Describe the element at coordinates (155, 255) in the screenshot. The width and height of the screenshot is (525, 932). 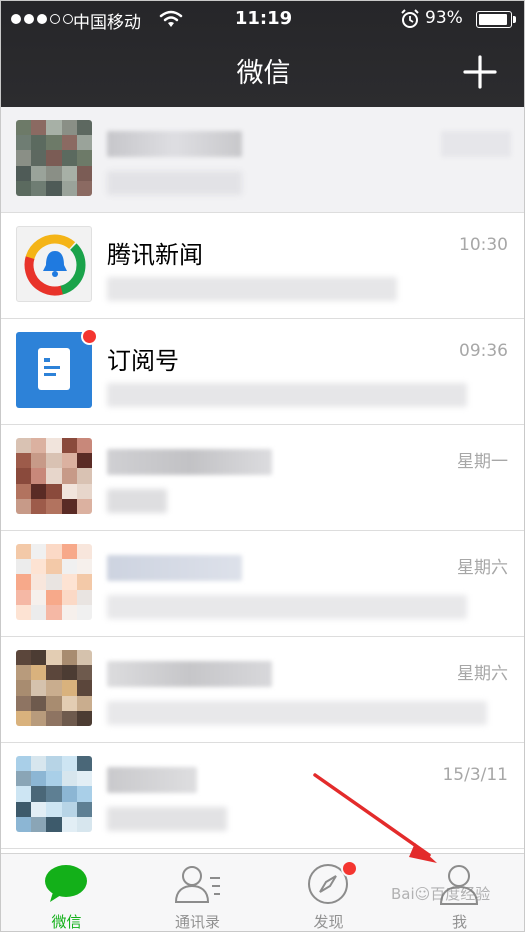
I see `chat-name: 腾讯新闻` at that location.